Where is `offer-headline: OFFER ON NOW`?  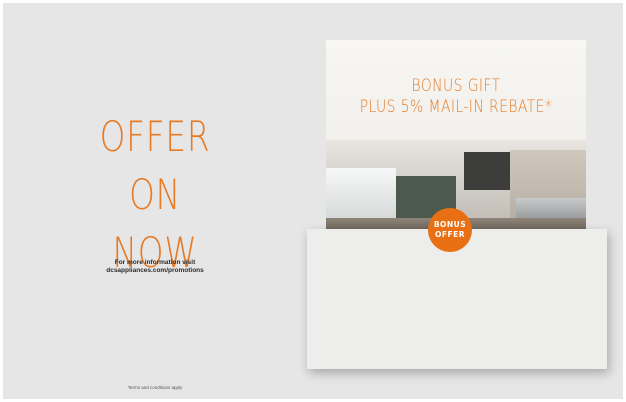
offer-headline: OFFER ON NOW is located at coordinates (155, 195).